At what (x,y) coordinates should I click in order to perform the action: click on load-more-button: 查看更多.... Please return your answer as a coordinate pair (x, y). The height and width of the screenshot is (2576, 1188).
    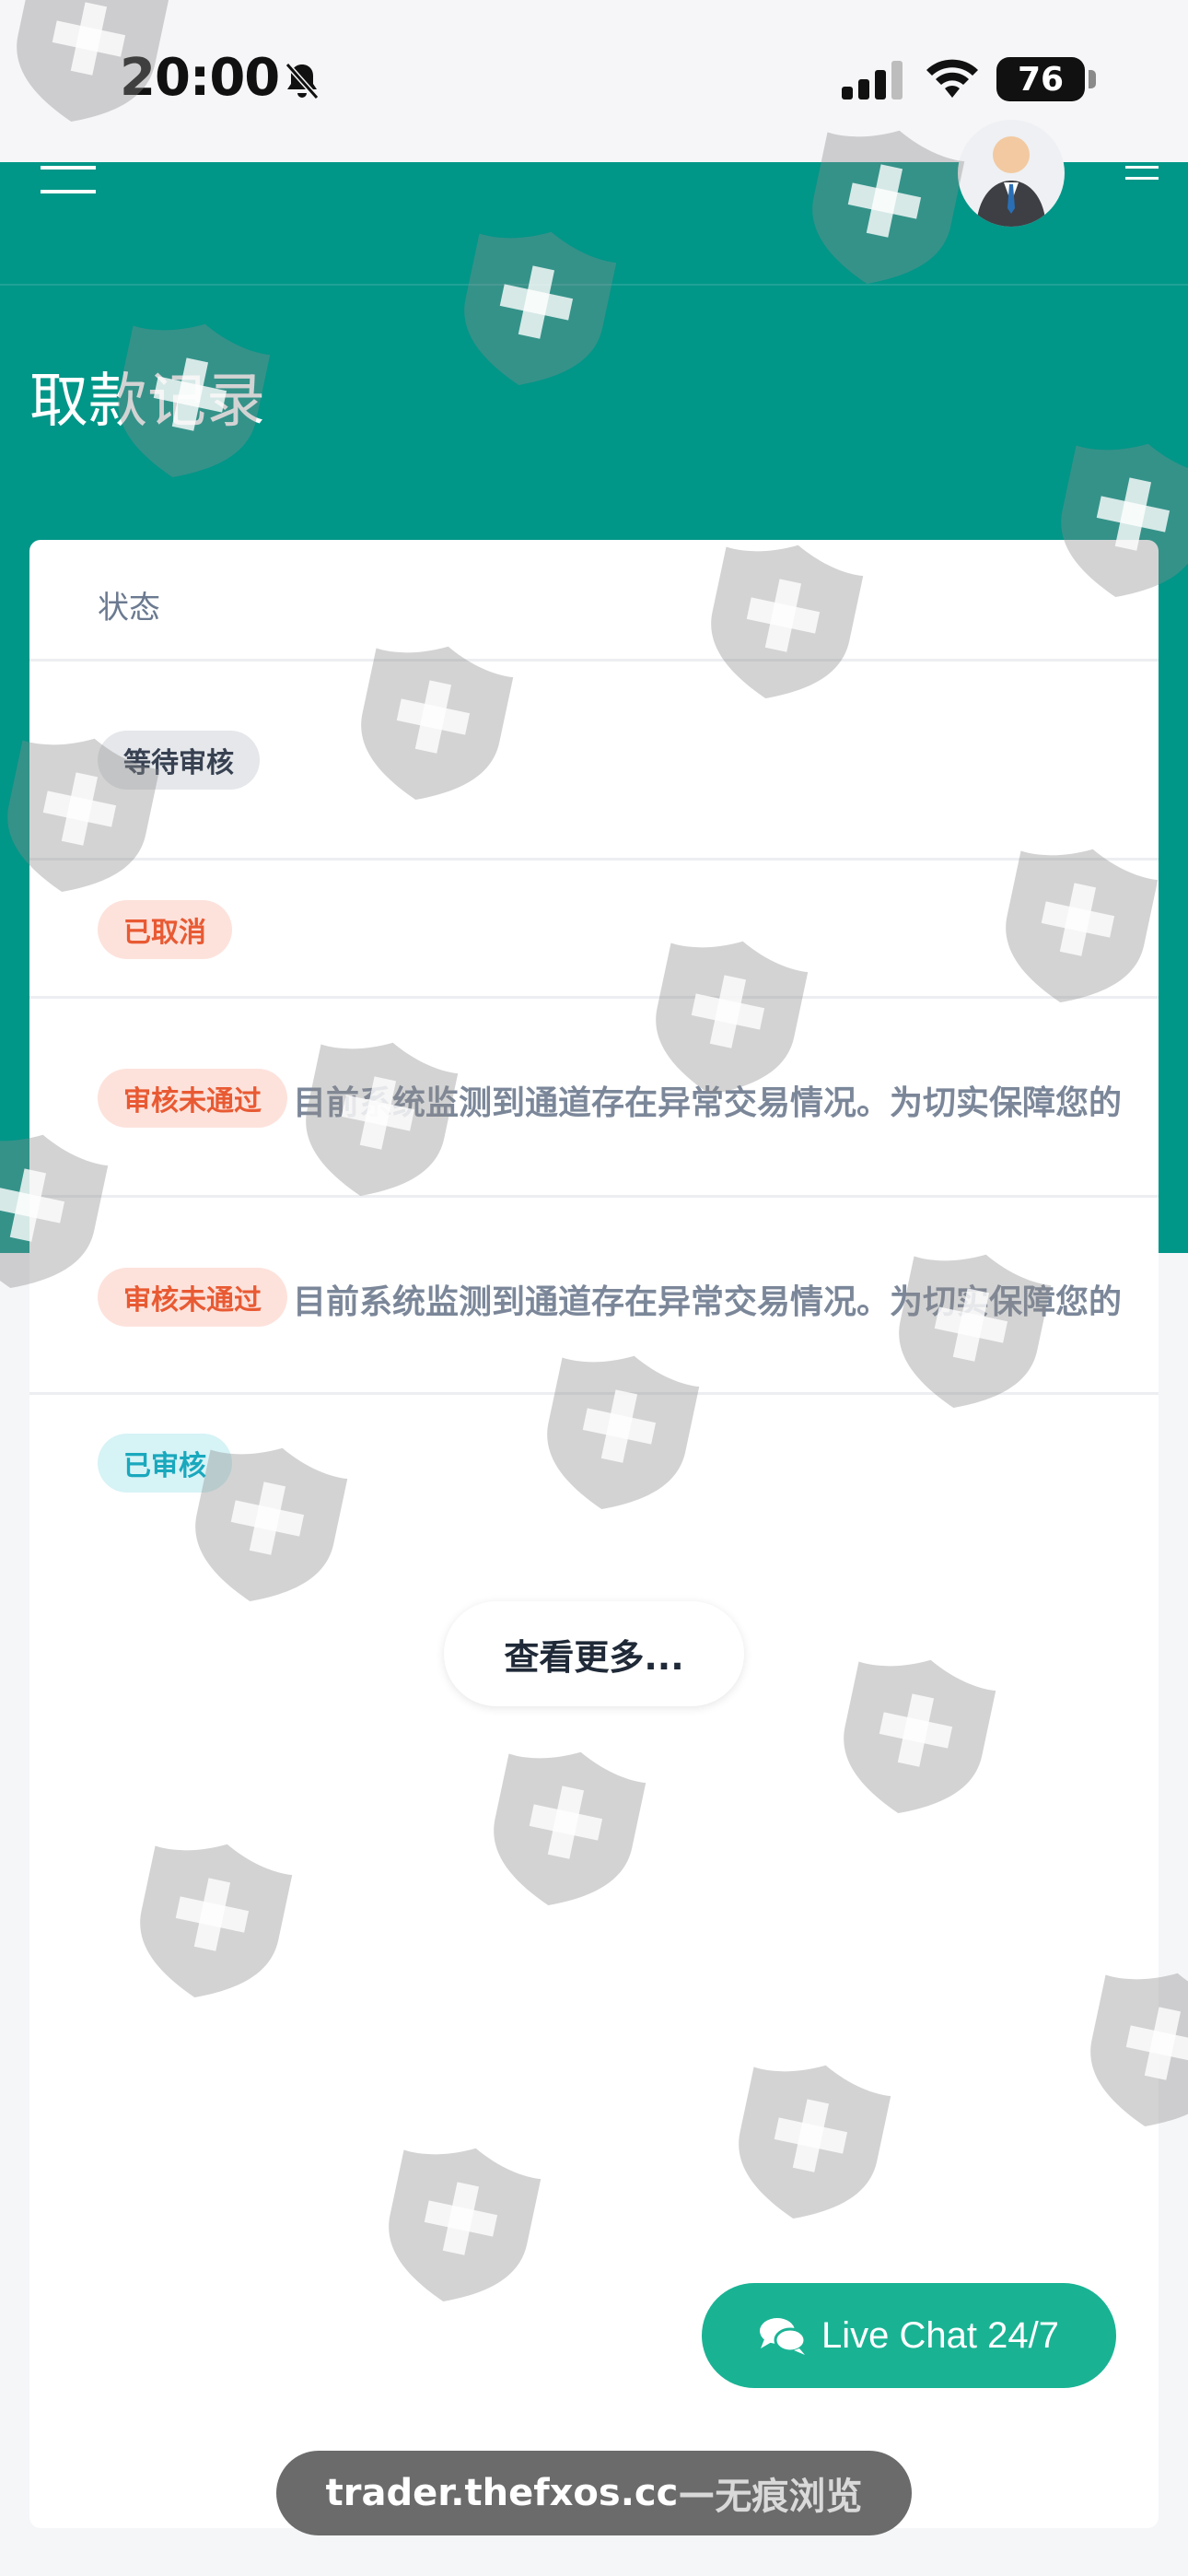
    Looking at the image, I should click on (594, 1653).